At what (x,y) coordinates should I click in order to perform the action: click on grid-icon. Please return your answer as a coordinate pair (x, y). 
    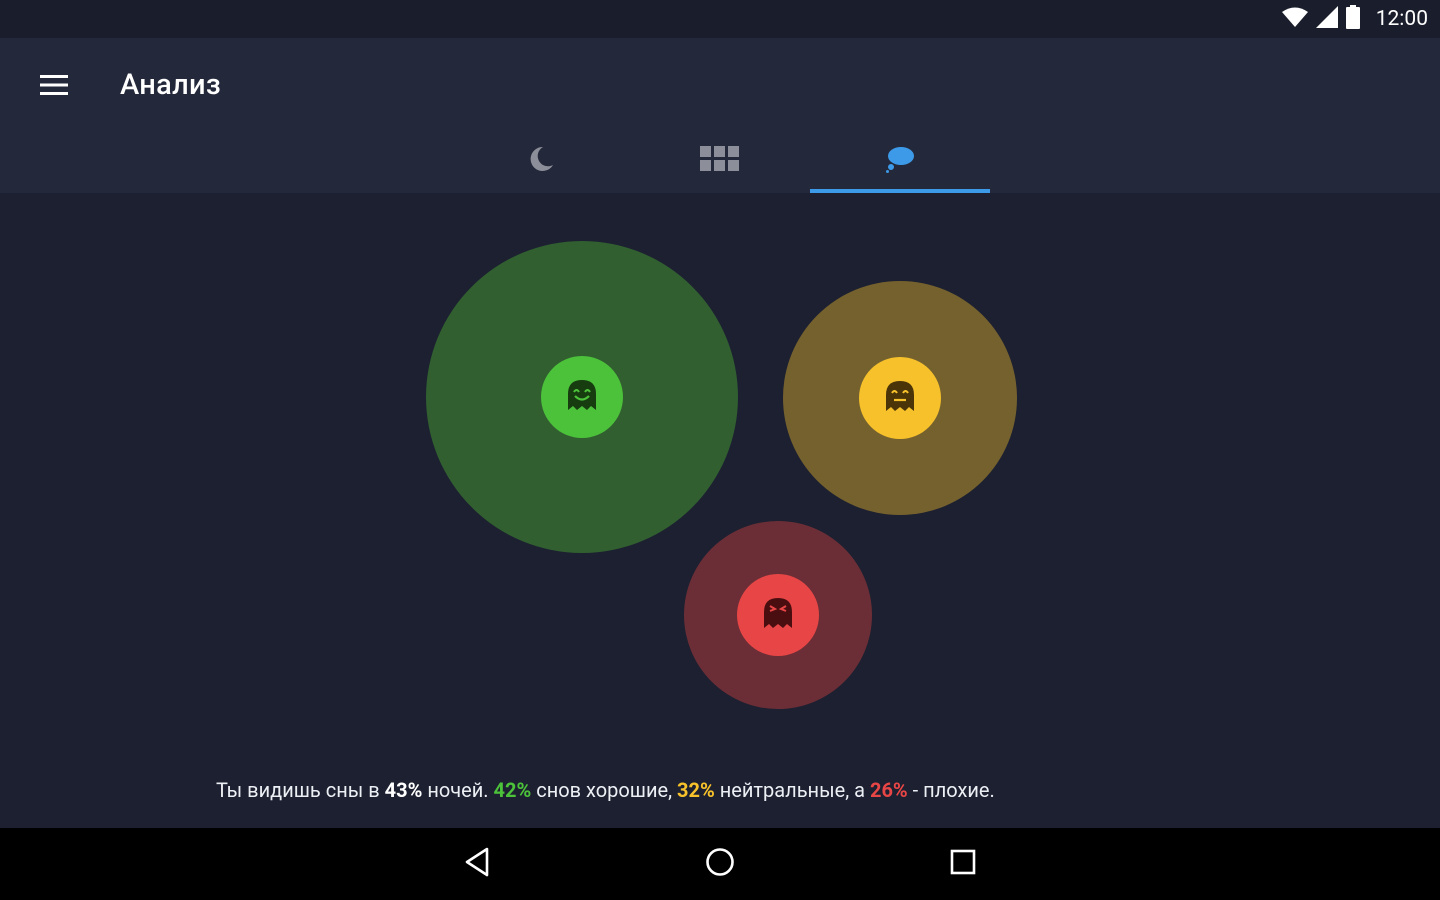
    Looking at the image, I should click on (720, 160).